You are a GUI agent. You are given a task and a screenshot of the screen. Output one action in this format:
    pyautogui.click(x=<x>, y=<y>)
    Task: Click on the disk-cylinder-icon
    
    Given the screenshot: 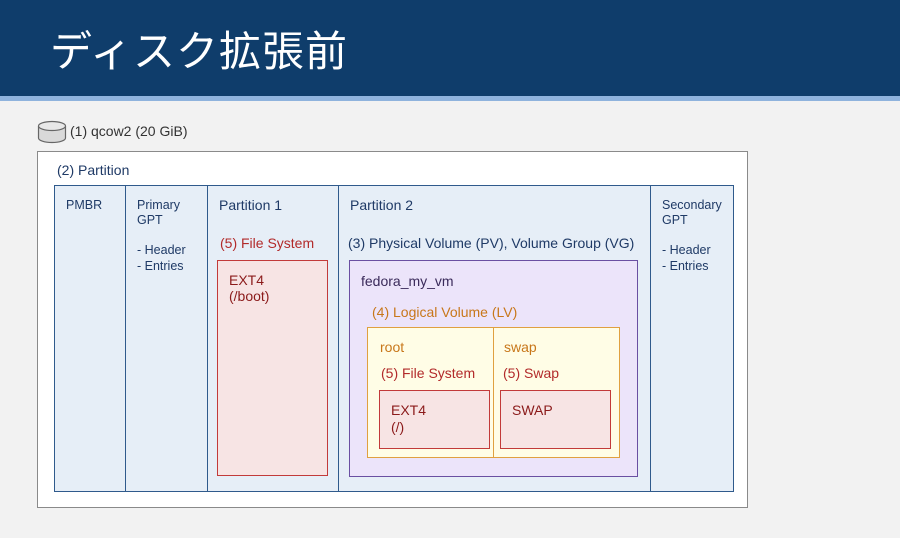 What is the action you would take?
    pyautogui.click(x=52, y=132)
    